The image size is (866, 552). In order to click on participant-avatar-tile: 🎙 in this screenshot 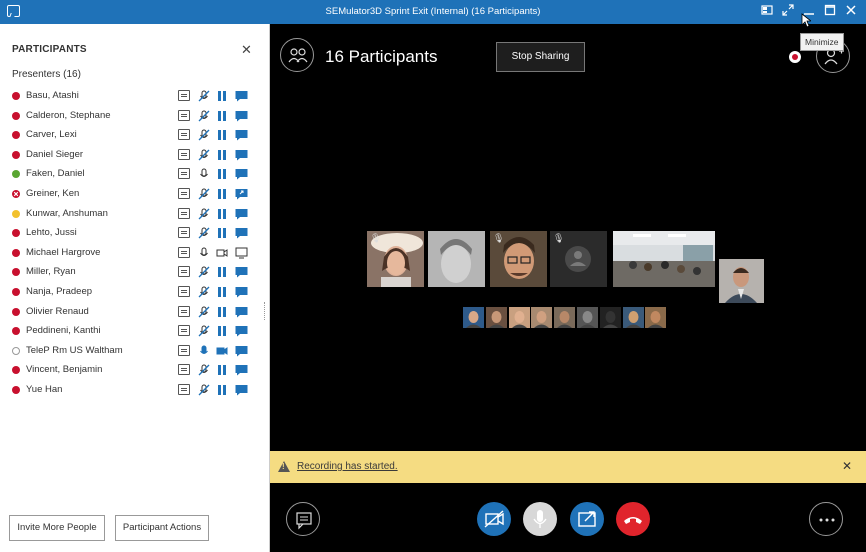, I will do `click(578, 259)`.